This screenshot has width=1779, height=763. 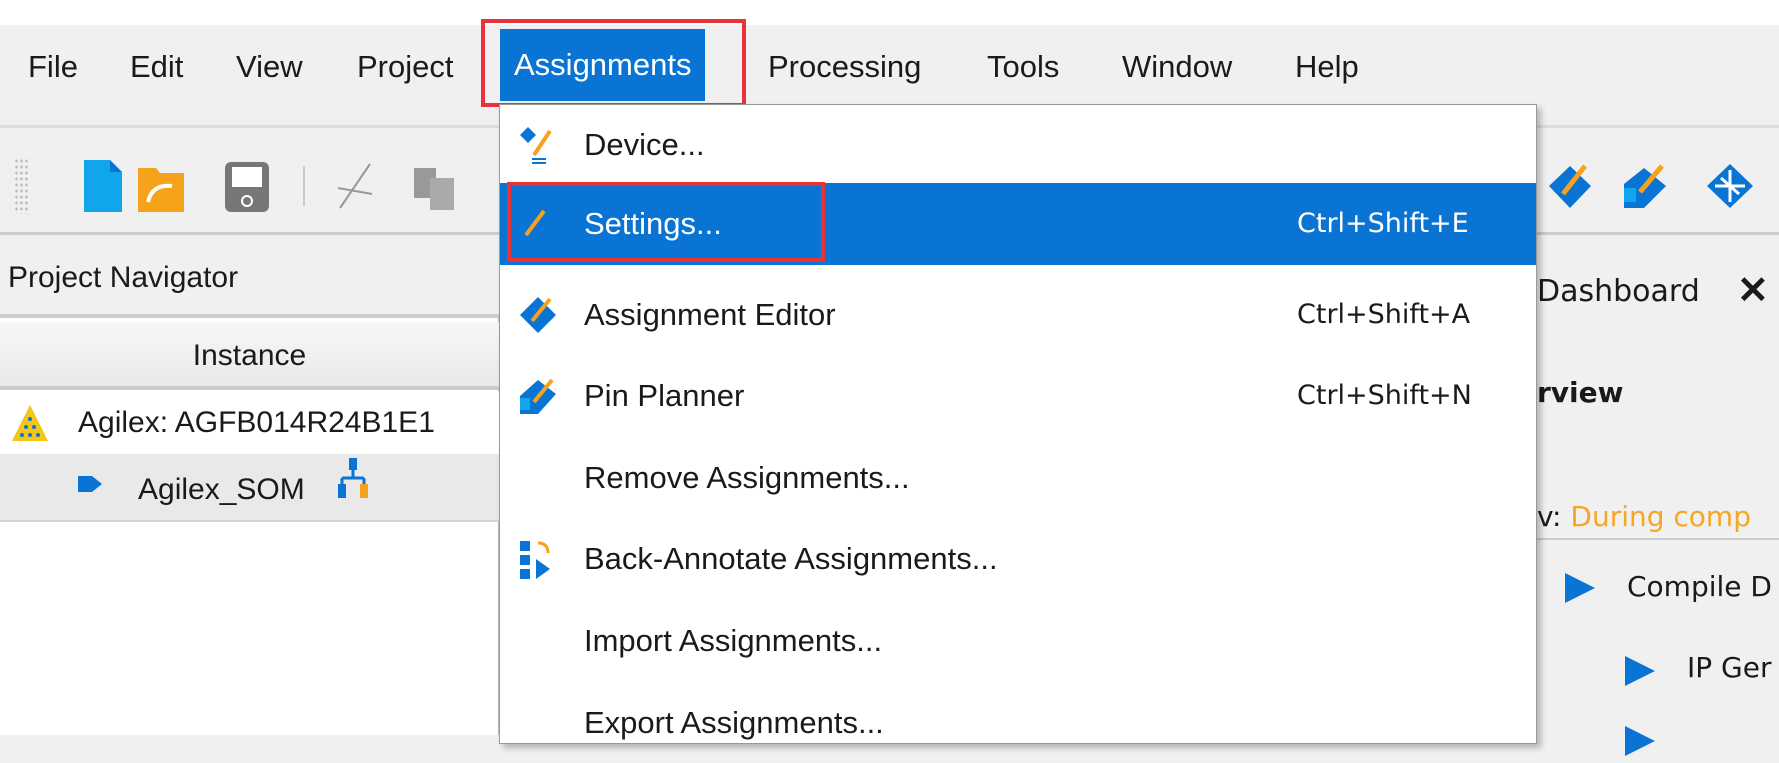 What do you see at coordinates (536, 145) in the screenshot?
I see `device-icon` at bounding box center [536, 145].